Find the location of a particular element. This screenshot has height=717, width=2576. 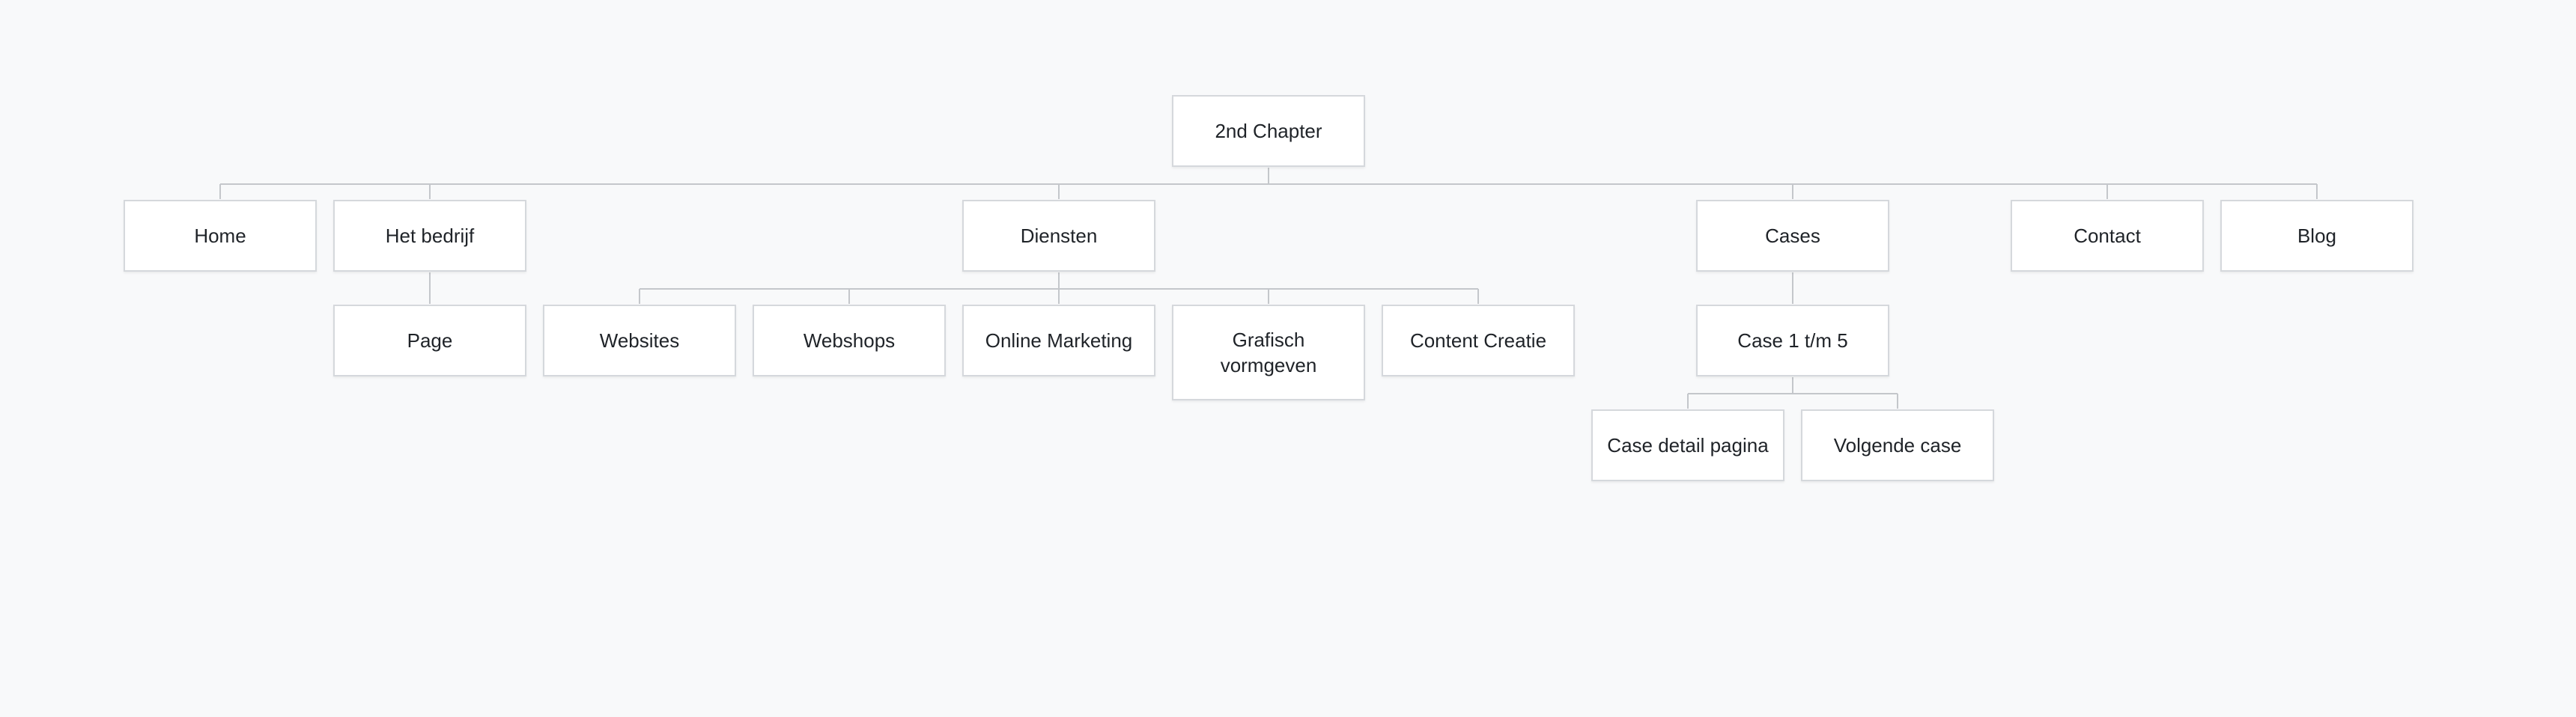

node-label: Diensten is located at coordinates (1059, 236).